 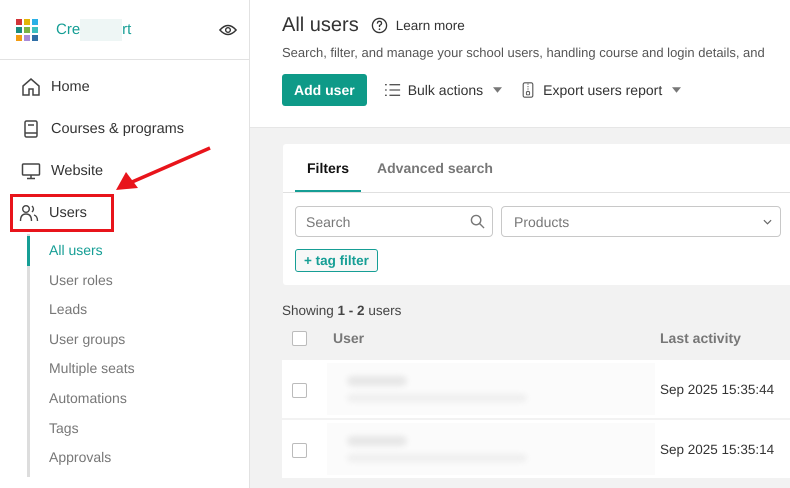 I want to click on subnav-item: Approvals, so click(x=138, y=458).